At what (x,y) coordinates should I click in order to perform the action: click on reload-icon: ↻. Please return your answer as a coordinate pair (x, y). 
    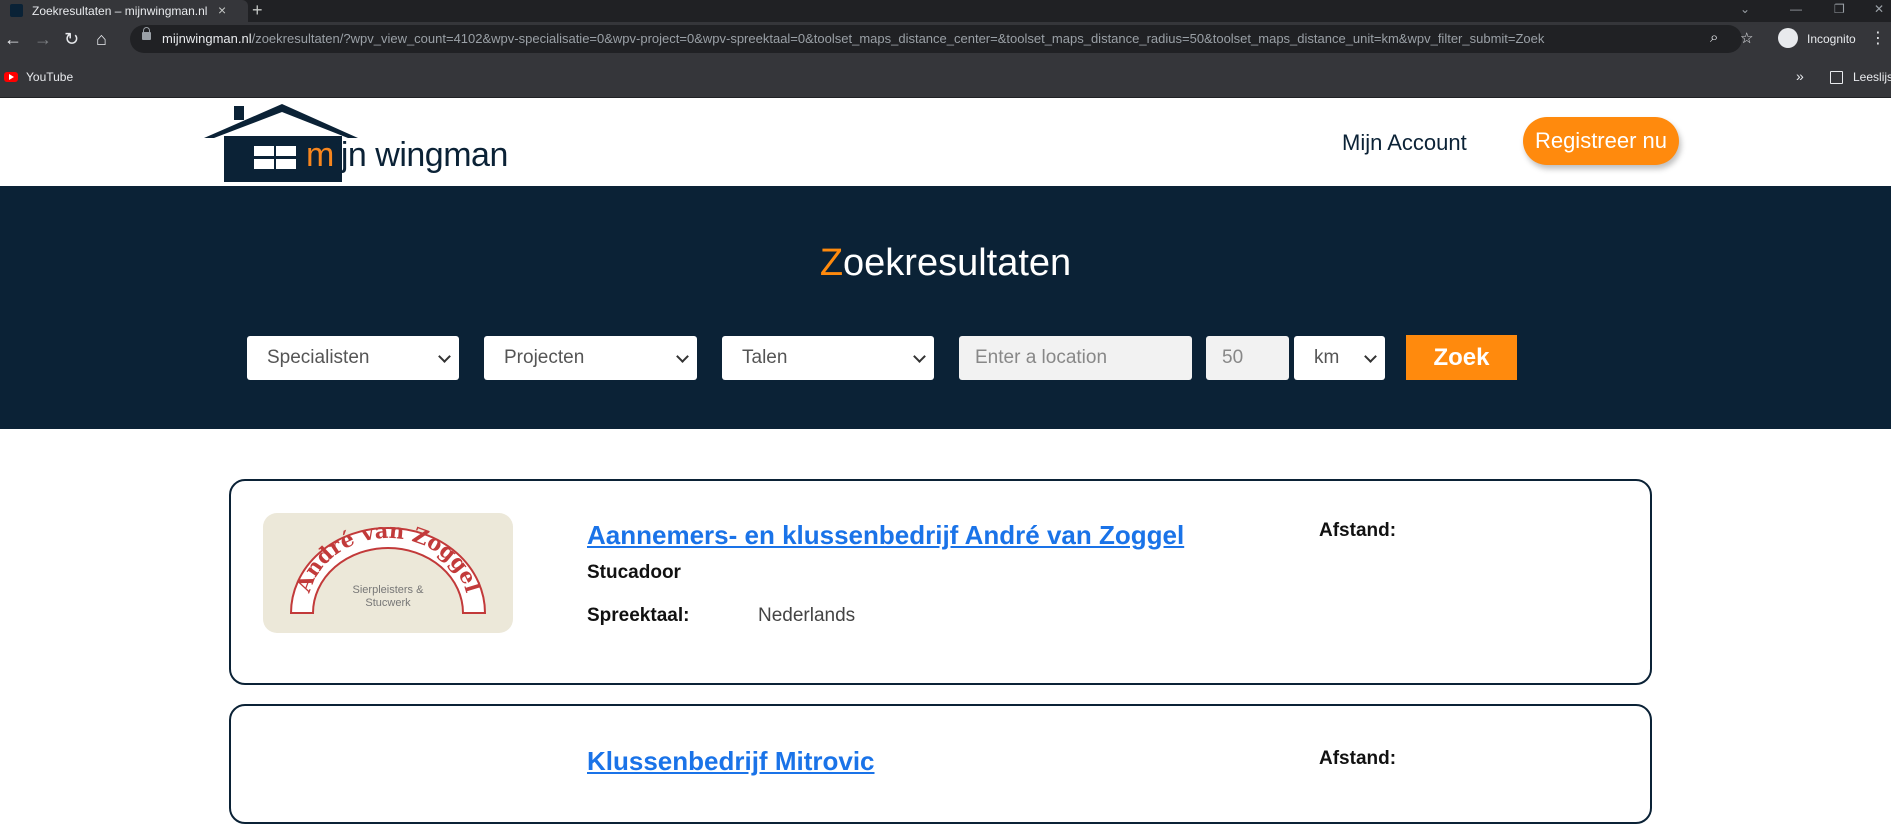
    Looking at the image, I should click on (71, 39).